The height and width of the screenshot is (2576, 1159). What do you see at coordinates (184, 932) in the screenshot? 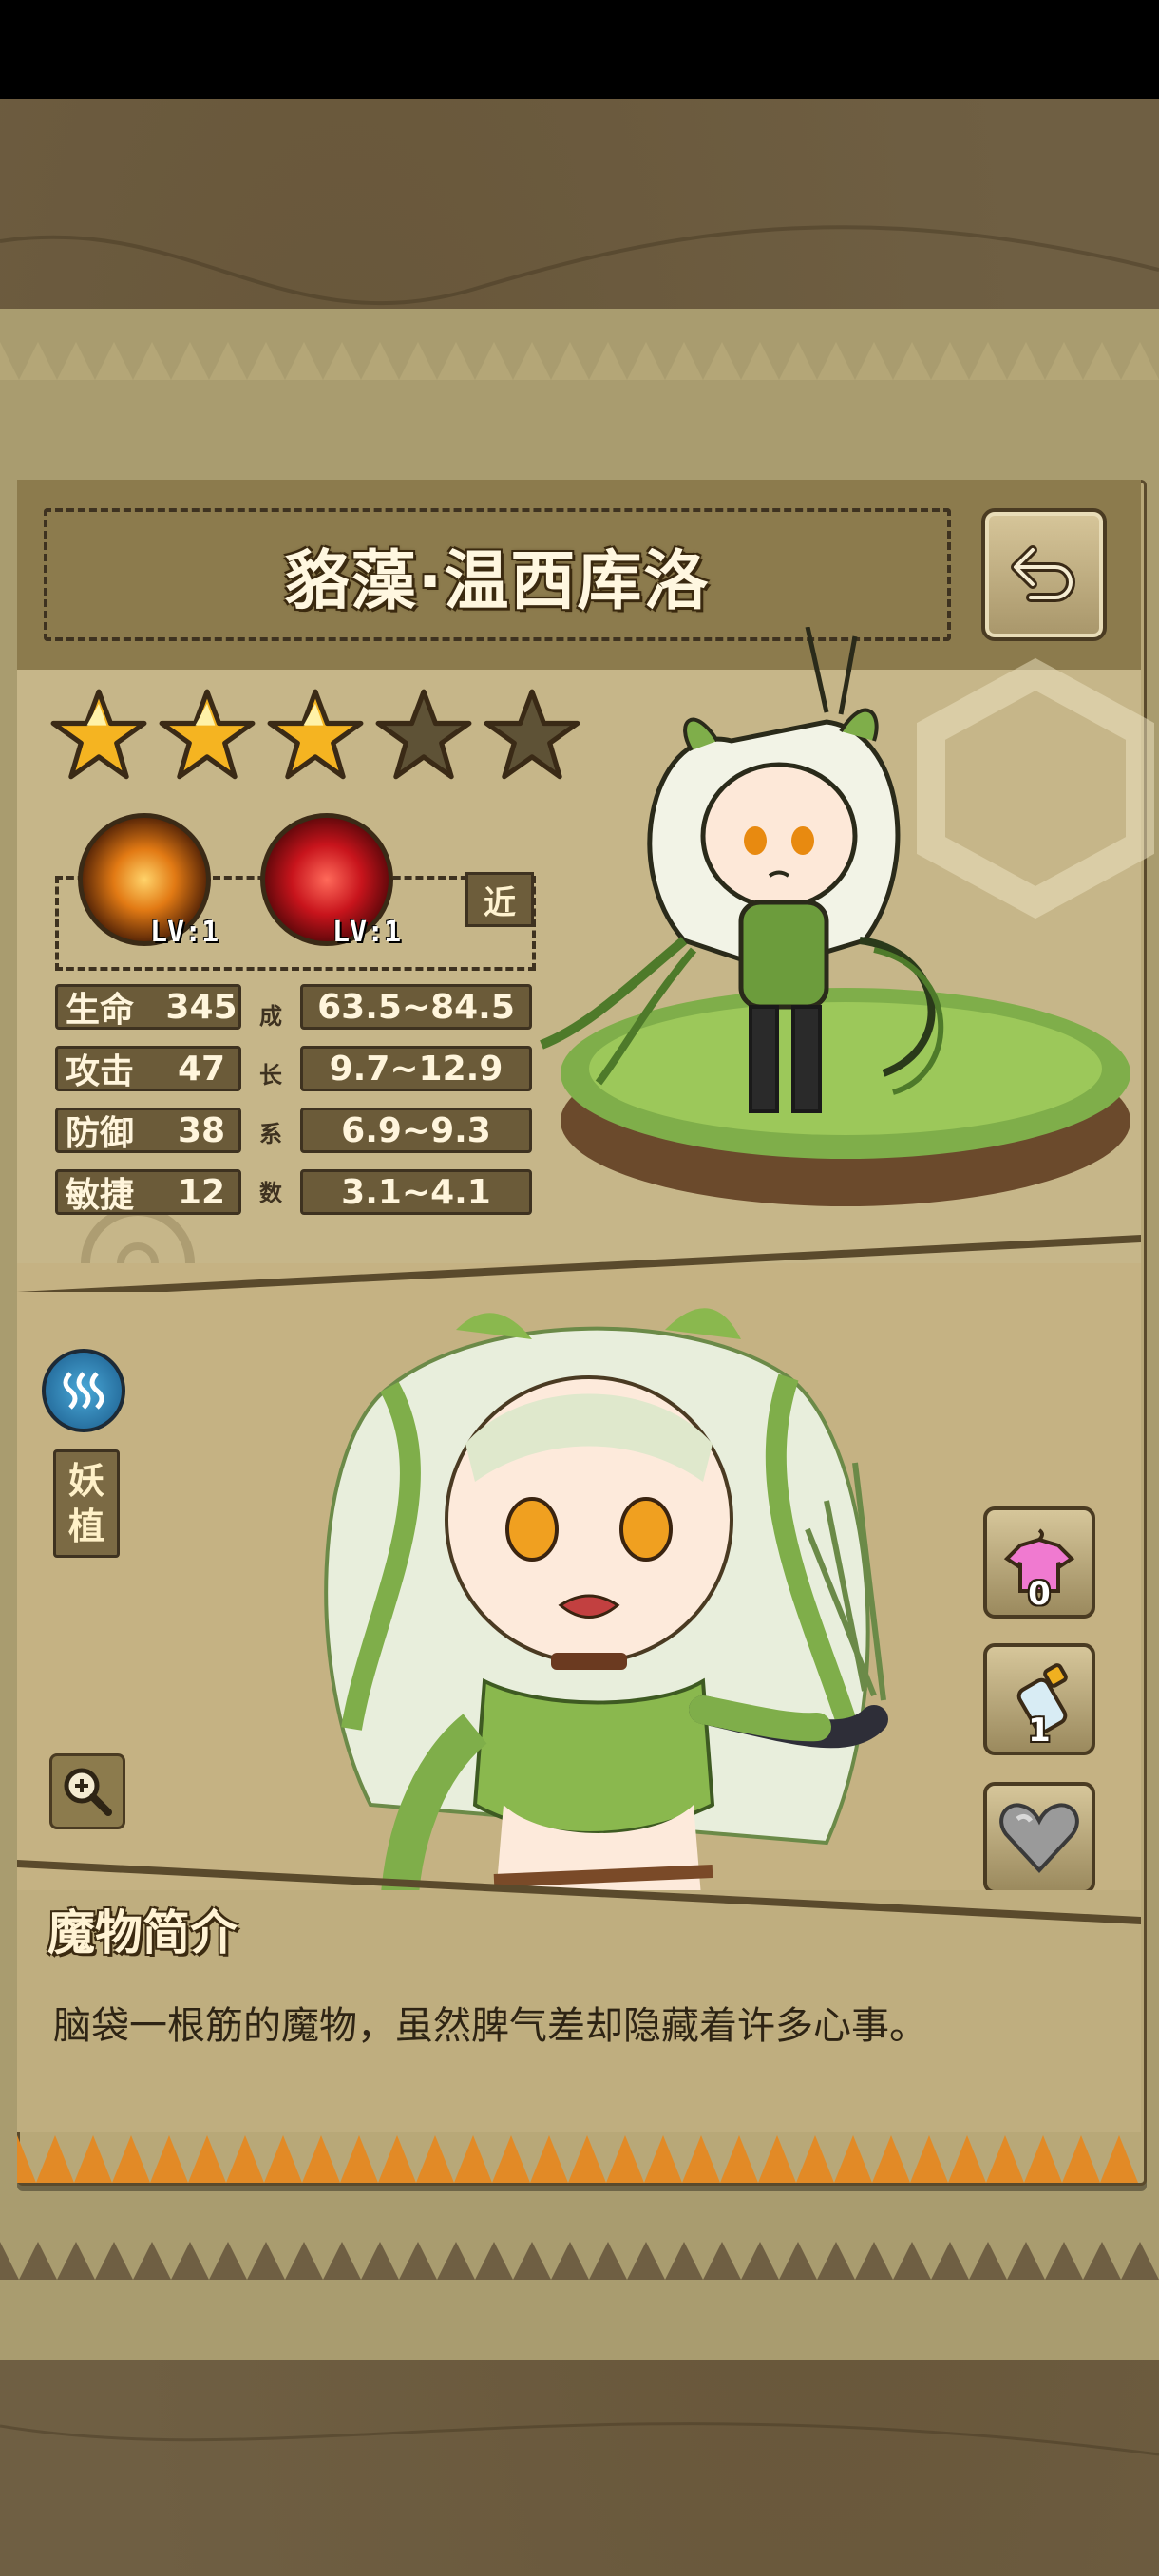
I see `skill-1-level: LV:1` at bounding box center [184, 932].